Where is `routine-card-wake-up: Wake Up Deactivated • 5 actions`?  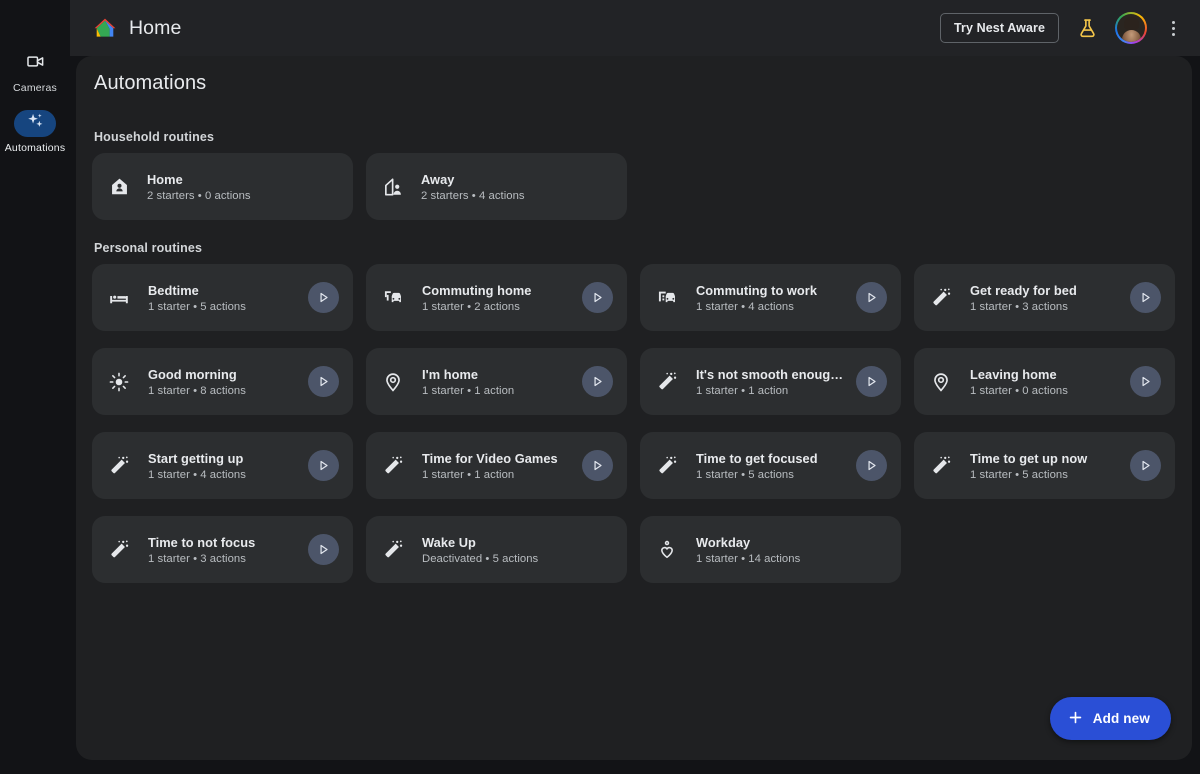 routine-card-wake-up: Wake Up Deactivated • 5 actions is located at coordinates (496, 549).